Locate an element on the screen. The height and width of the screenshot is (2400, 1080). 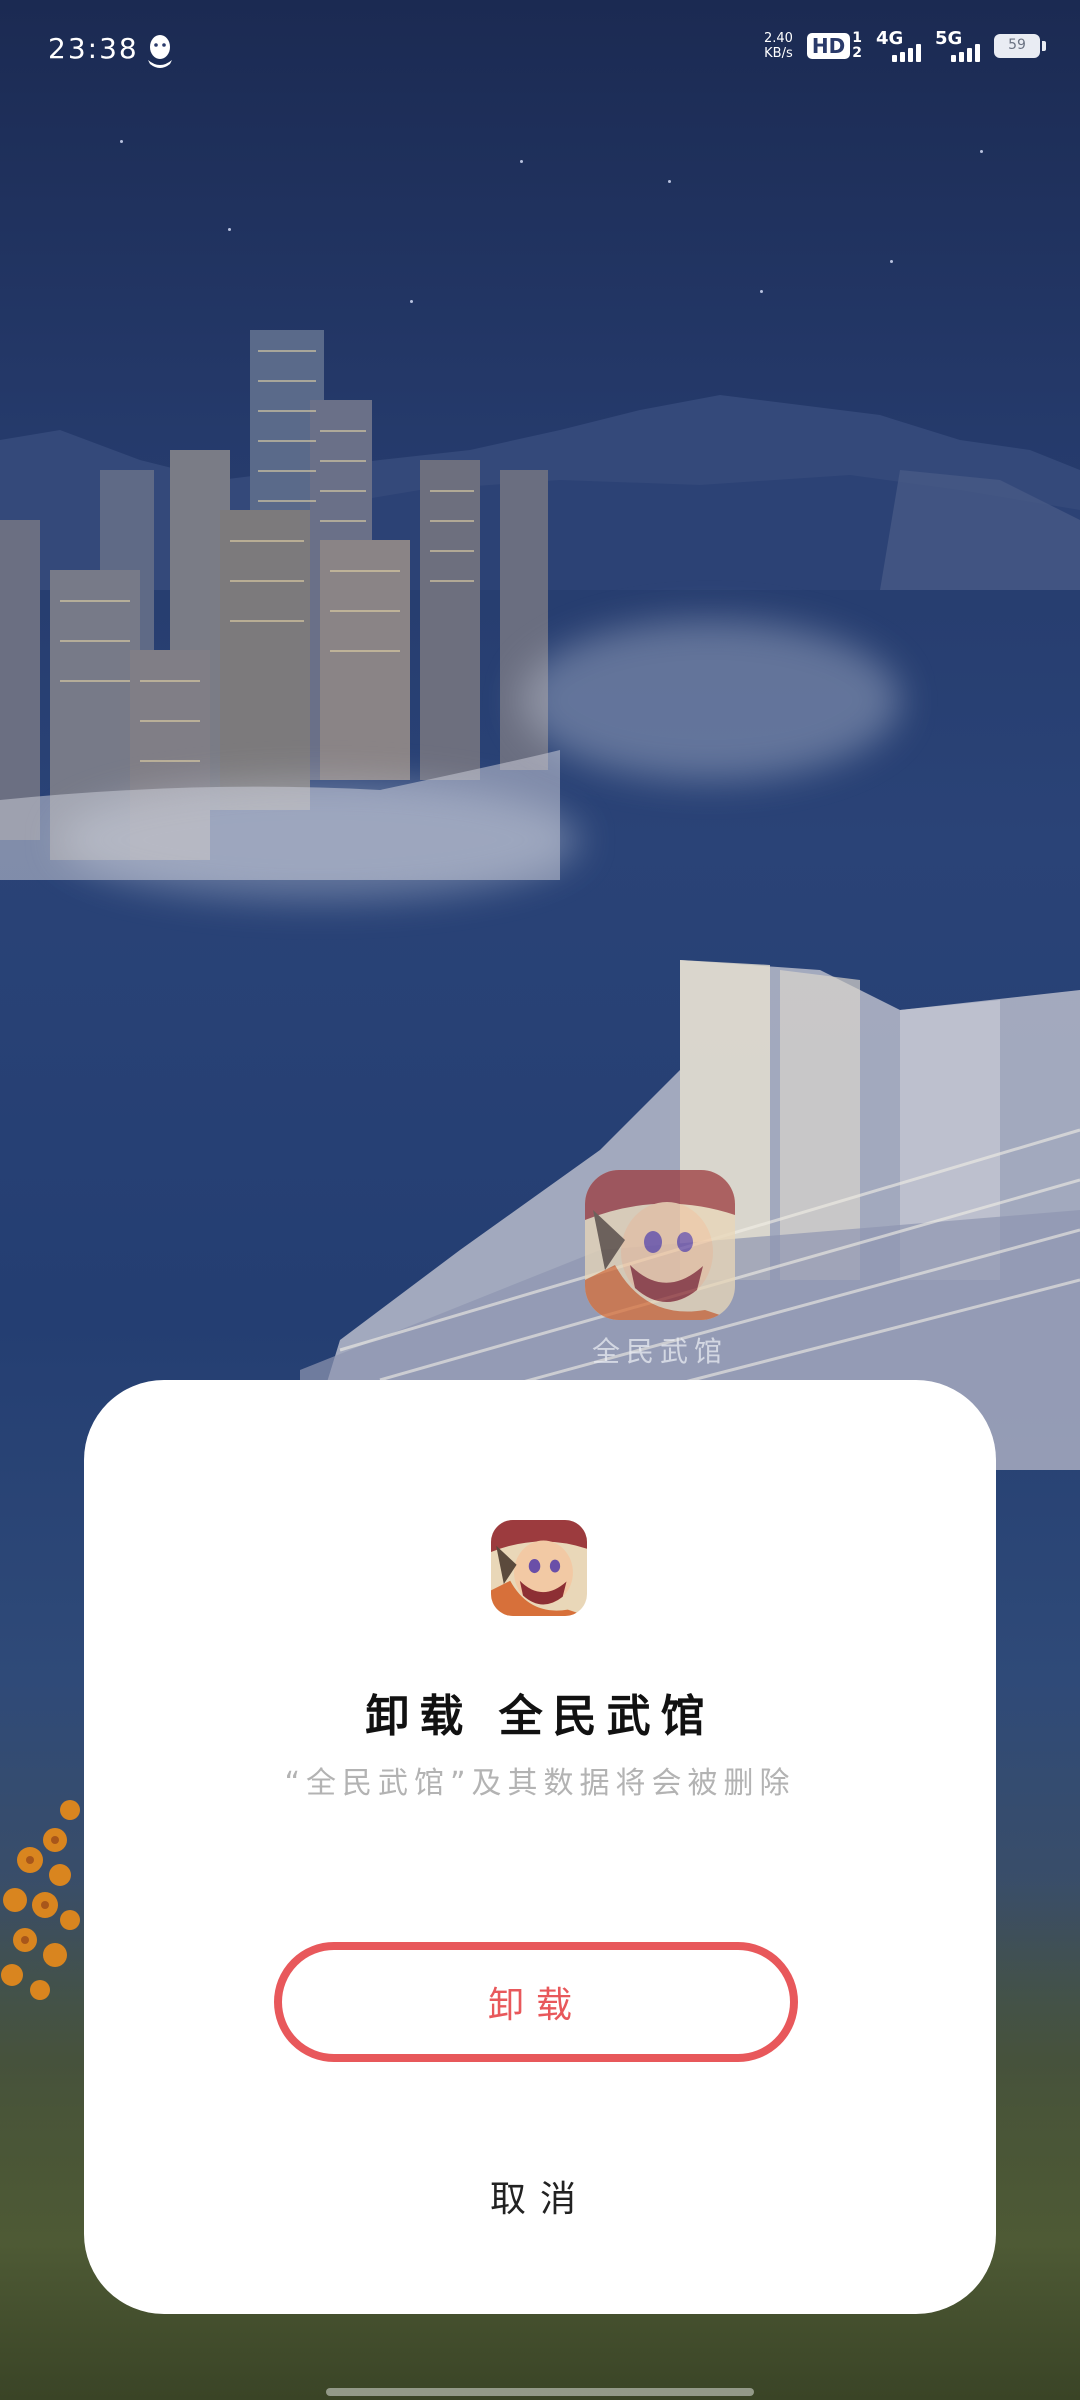
hd-voice-indicator: HD 1 2 is located at coordinates (834, 46).